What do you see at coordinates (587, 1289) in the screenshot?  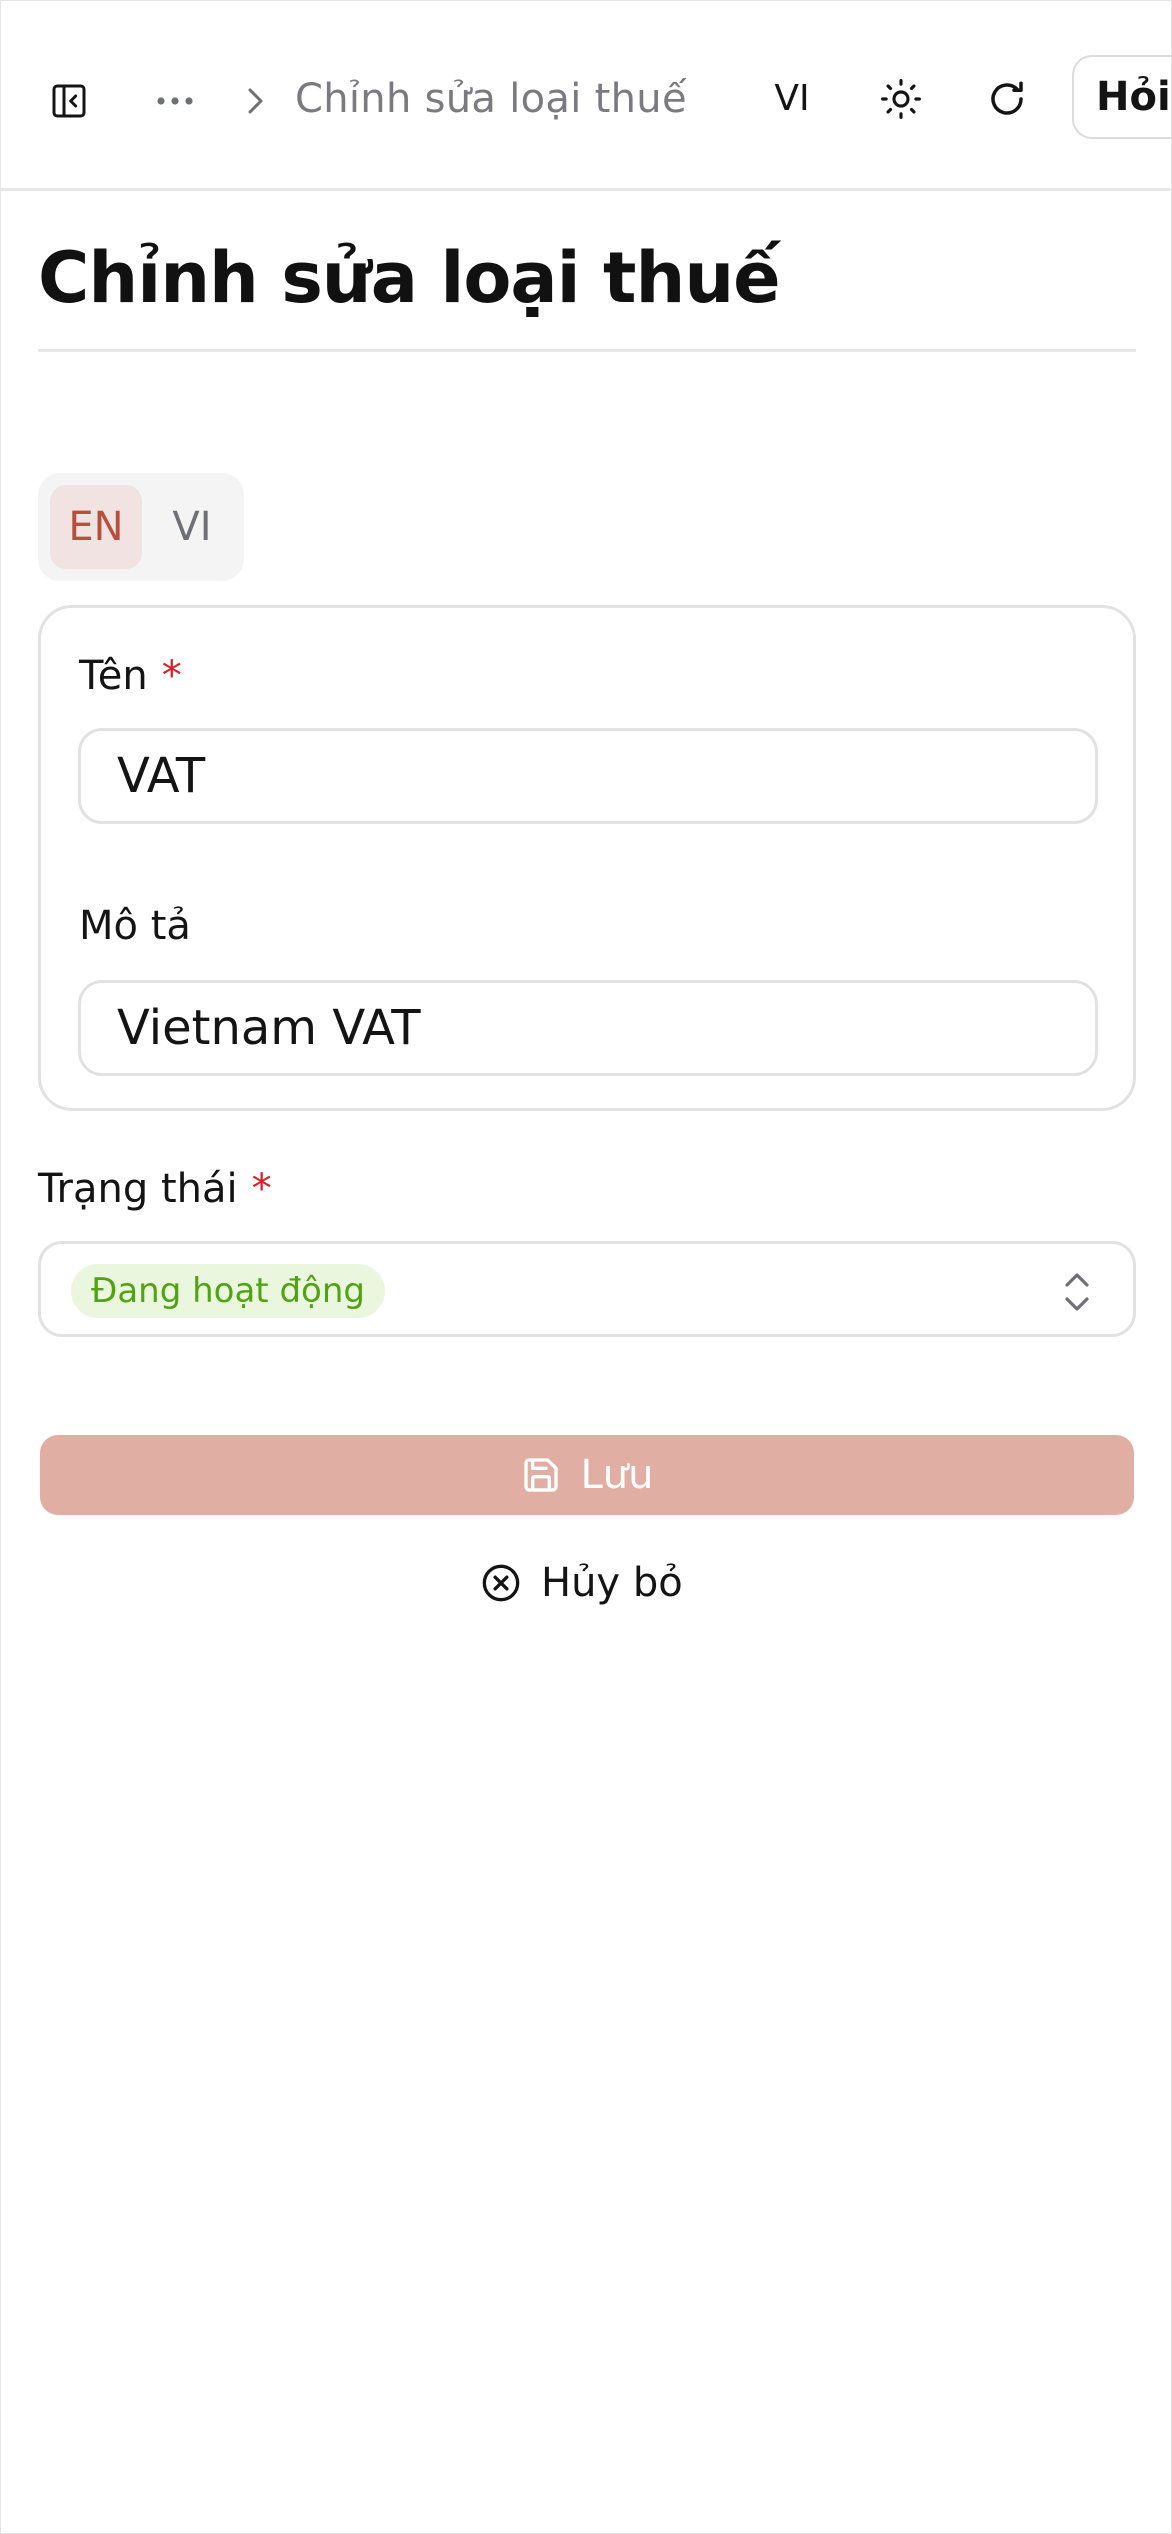 I see `status-select: Đang hoạt động` at bounding box center [587, 1289].